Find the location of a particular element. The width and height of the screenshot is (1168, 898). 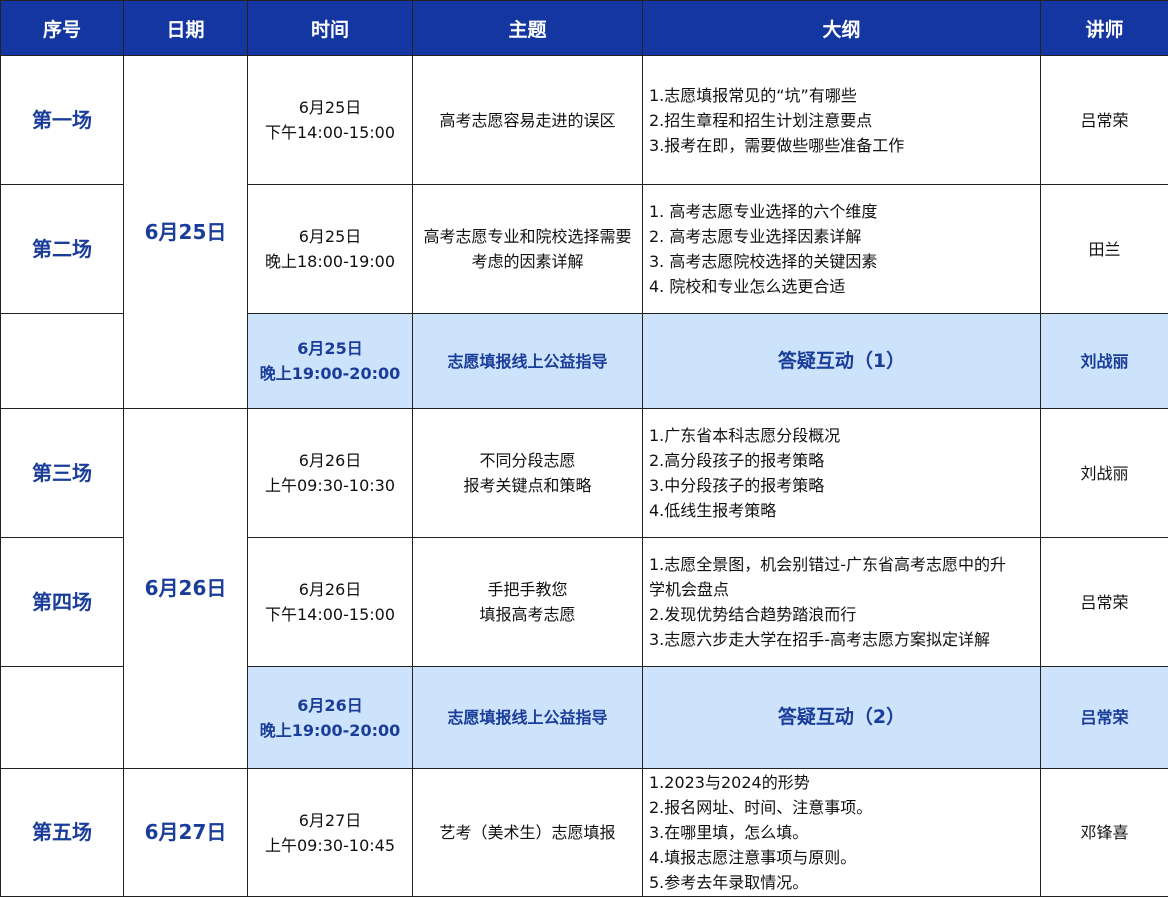

session-seq: 第五场 is located at coordinates (62, 832).